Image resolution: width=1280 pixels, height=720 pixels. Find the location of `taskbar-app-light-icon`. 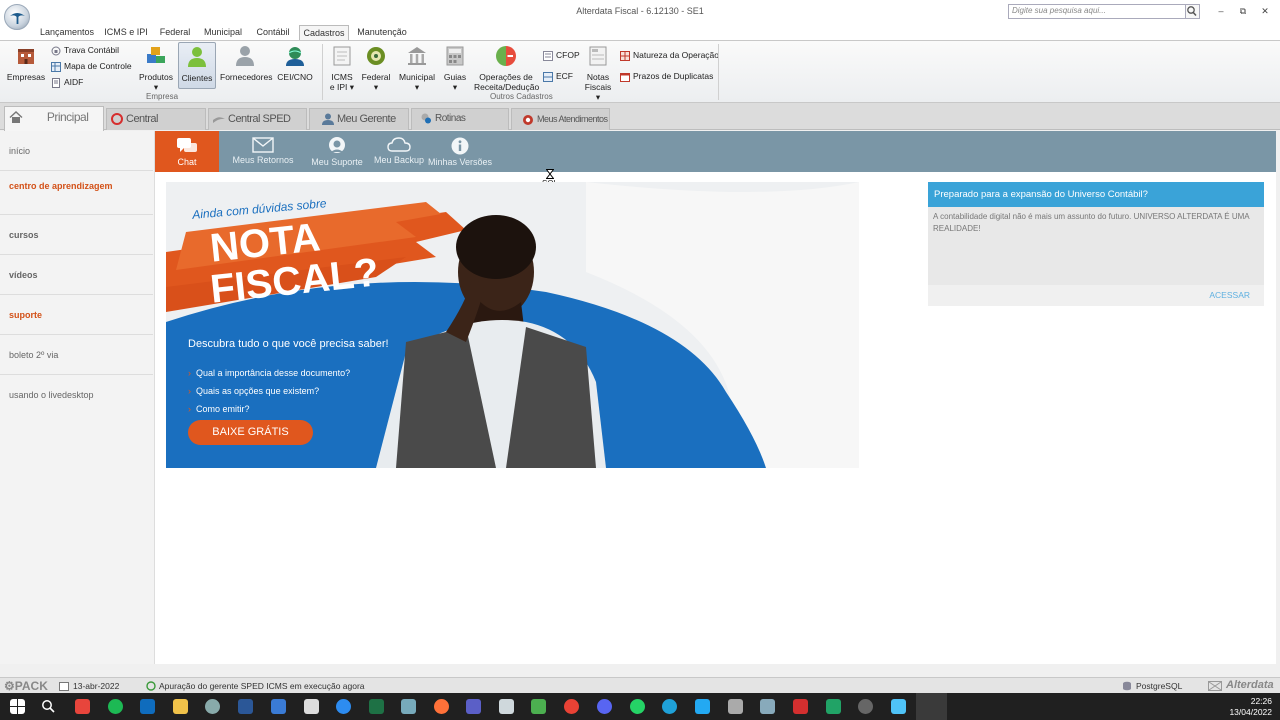

taskbar-app-light-icon is located at coordinates (311, 706).